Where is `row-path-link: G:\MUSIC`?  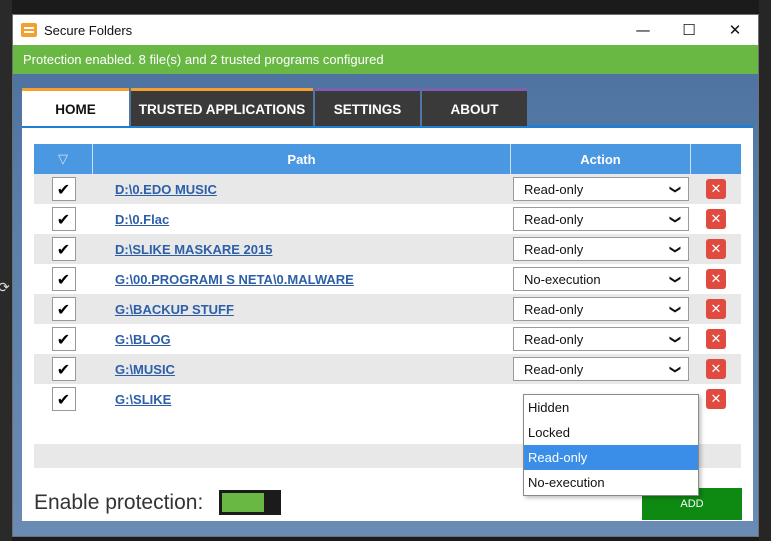
row-path-link: G:\MUSIC is located at coordinates (302, 369).